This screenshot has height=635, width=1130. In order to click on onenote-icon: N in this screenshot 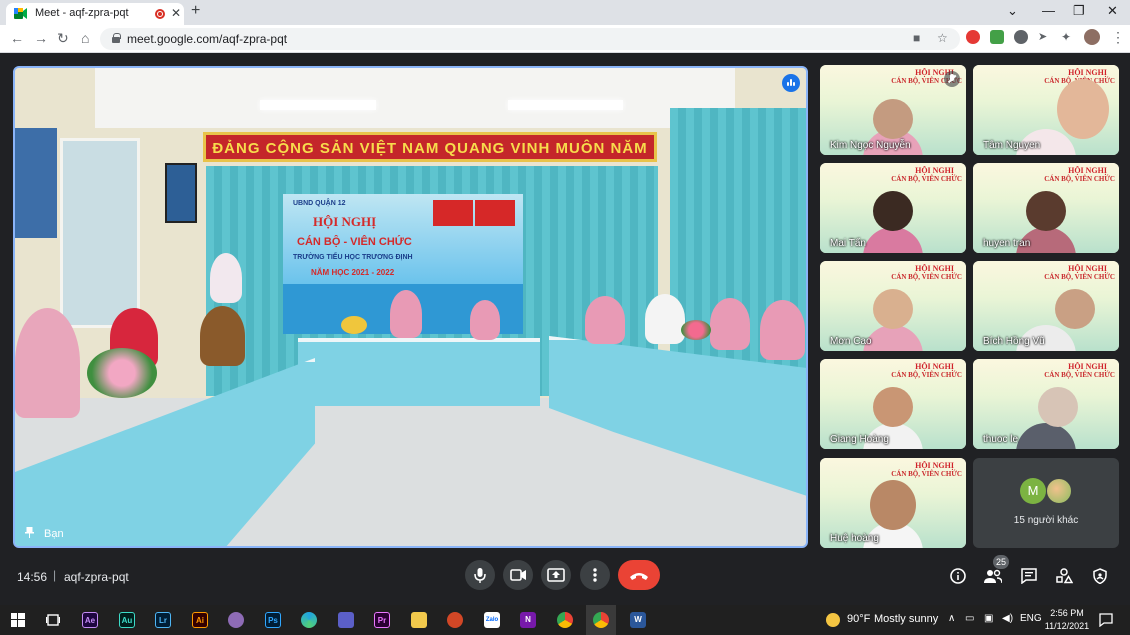, I will do `click(528, 620)`.